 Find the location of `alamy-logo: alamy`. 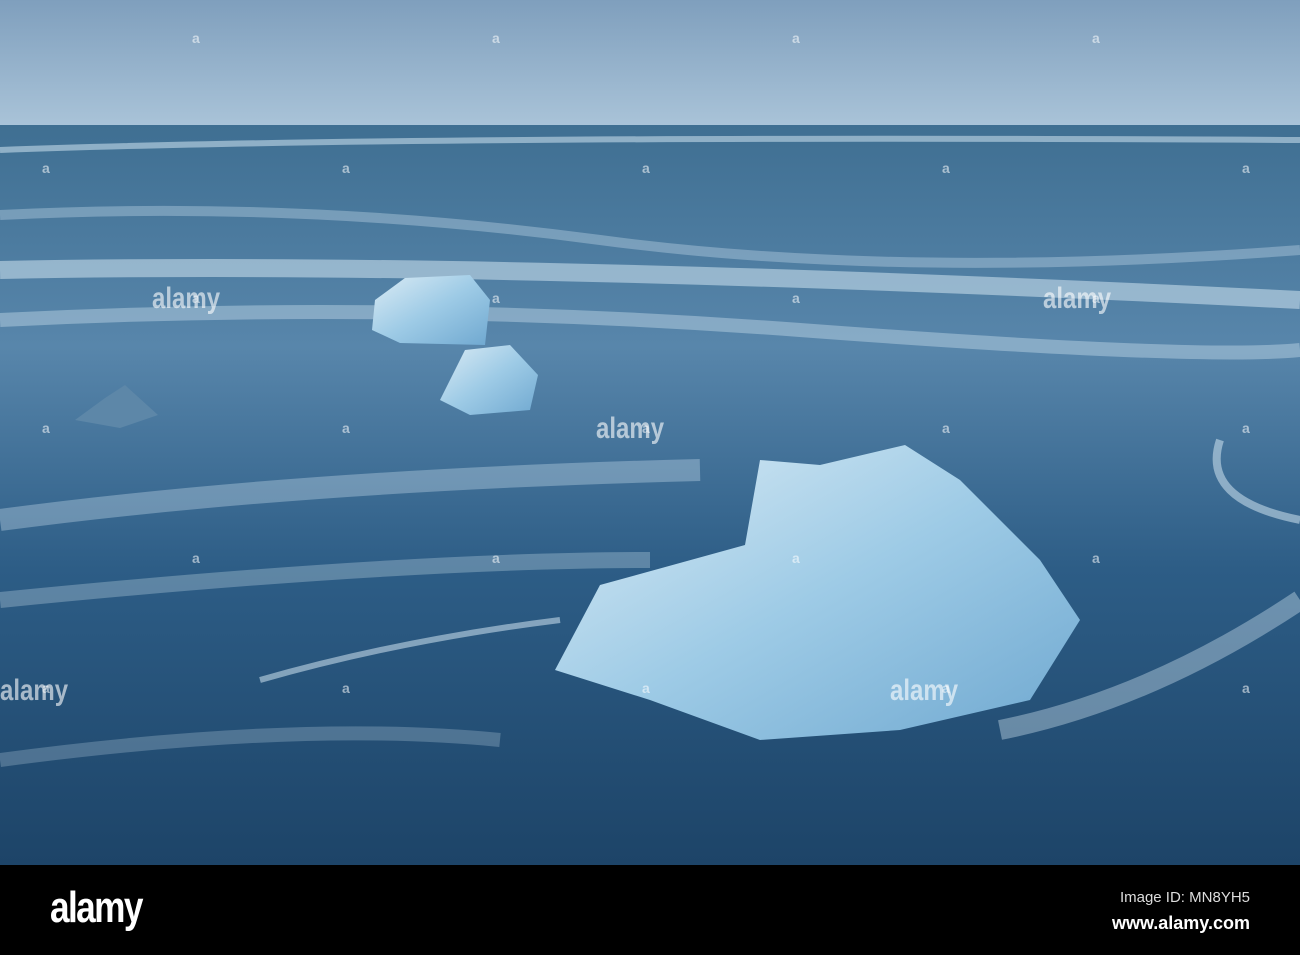

alamy-logo: alamy is located at coordinates (96, 907).